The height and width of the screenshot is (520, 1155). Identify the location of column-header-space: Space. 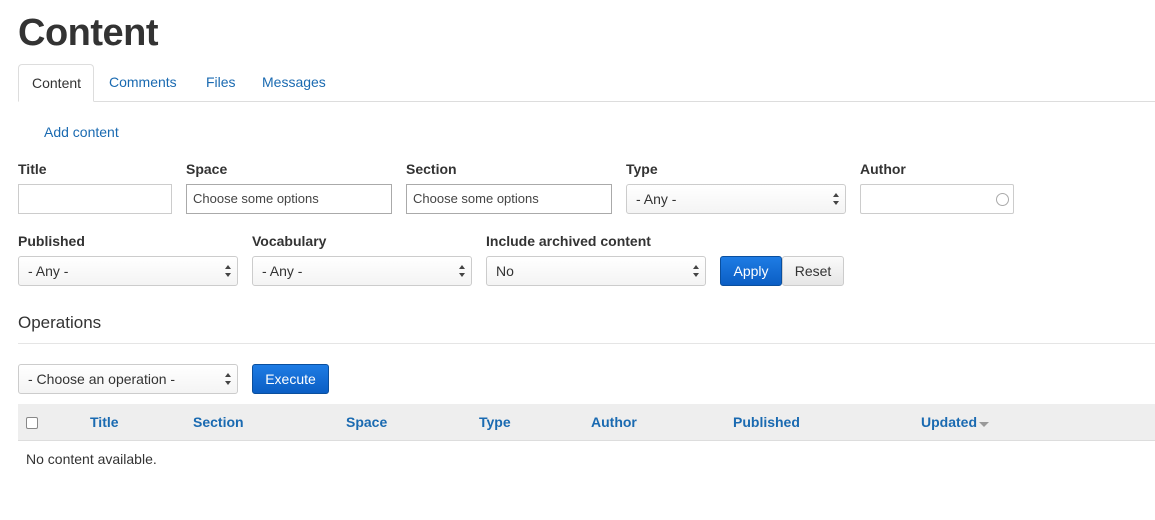
(366, 422).